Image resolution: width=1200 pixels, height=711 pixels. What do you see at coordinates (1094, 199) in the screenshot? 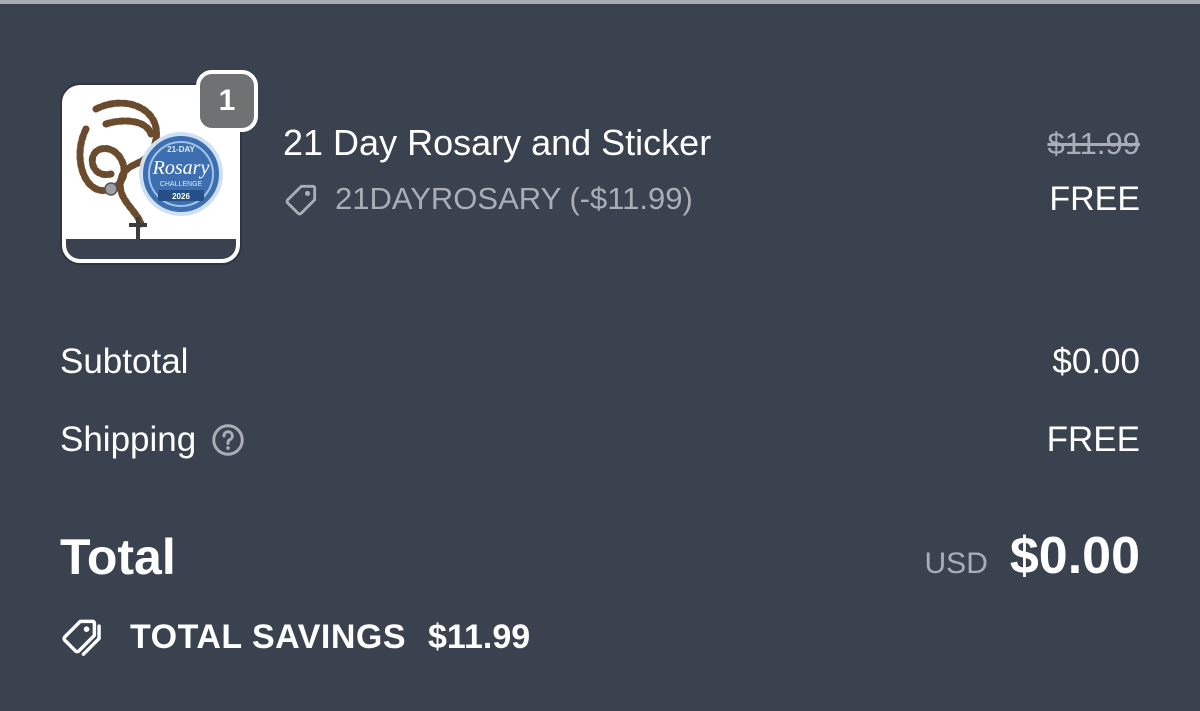
I see `final-price: FREE` at bounding box center [1094, 199].